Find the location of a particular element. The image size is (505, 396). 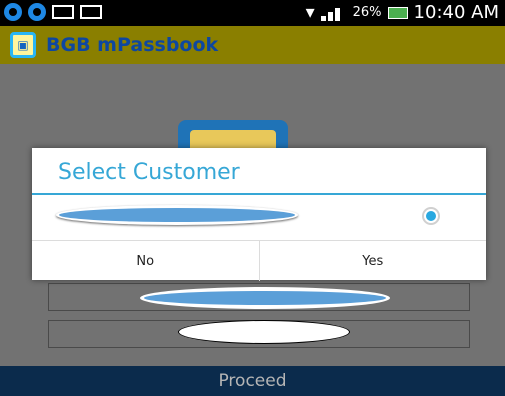

proceed-button: Proceed is located at coordinates (252, 381).